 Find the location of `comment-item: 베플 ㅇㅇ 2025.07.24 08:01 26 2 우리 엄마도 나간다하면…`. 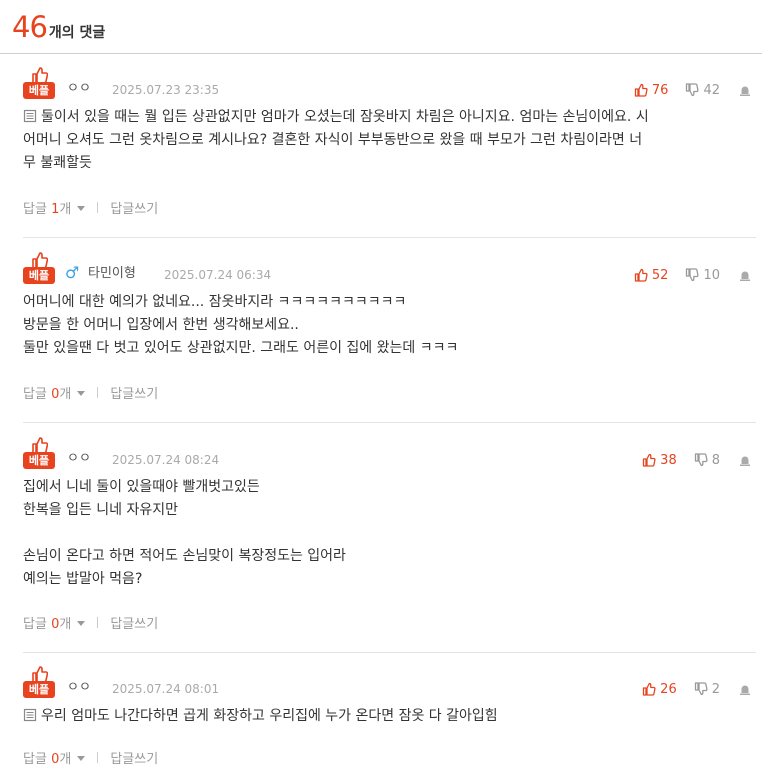

comment-item: 베플 ㅇㅇ 2025.07.24 08:01 26 2 우리 엄마도 나간다하면… is located at coordinates (389, 716).